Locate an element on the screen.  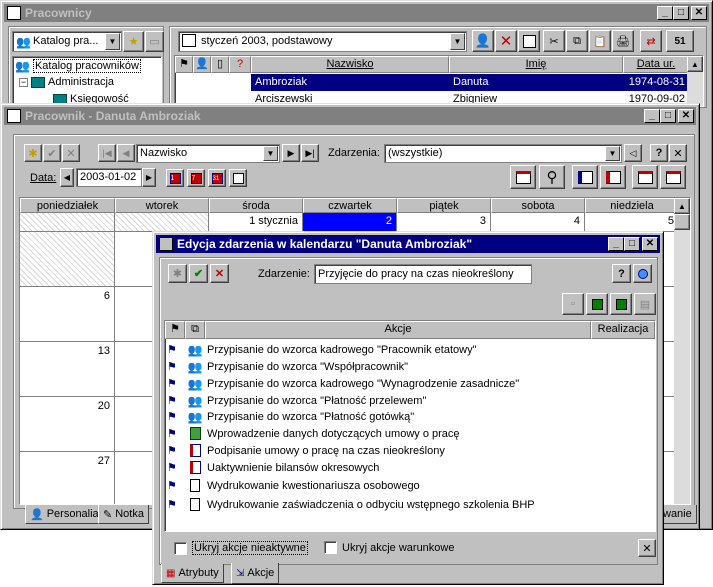
action-move-up-button: ▫ is located at coordinates (573, 304).